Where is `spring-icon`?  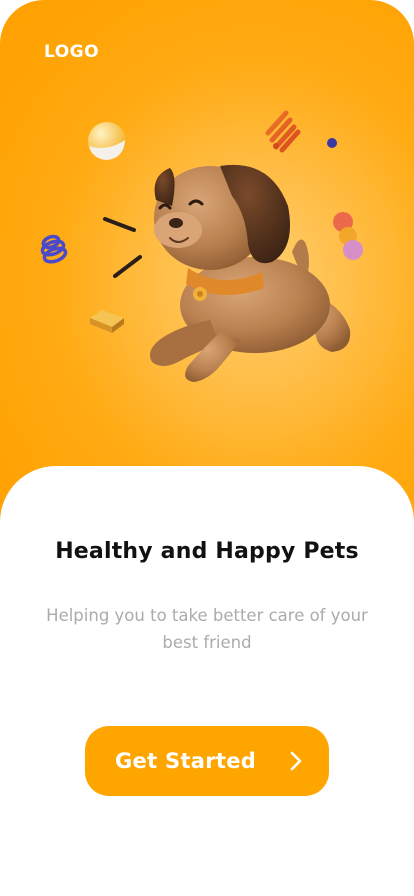 spring-icon is located at coordinates (283, 131).